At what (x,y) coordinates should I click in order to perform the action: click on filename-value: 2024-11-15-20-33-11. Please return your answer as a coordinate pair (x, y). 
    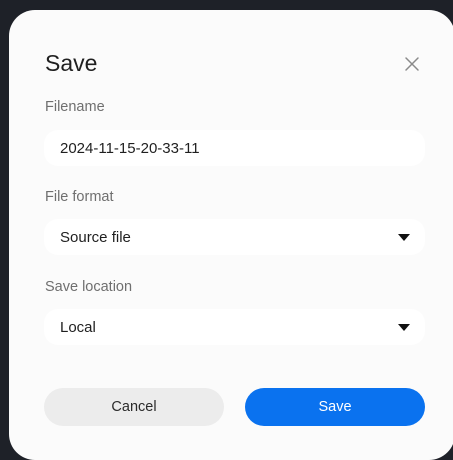
    Looking at the image, I should click on (130, 148).